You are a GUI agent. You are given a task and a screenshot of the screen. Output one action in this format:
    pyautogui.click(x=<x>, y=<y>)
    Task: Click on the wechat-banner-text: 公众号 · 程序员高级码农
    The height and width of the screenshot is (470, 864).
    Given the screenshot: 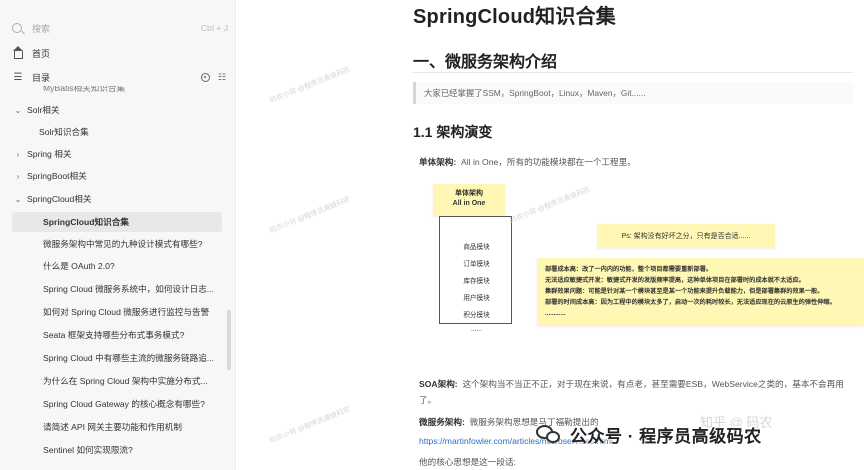 What is the action you would take?
    pyautogui.click(x=666, y=436)
    